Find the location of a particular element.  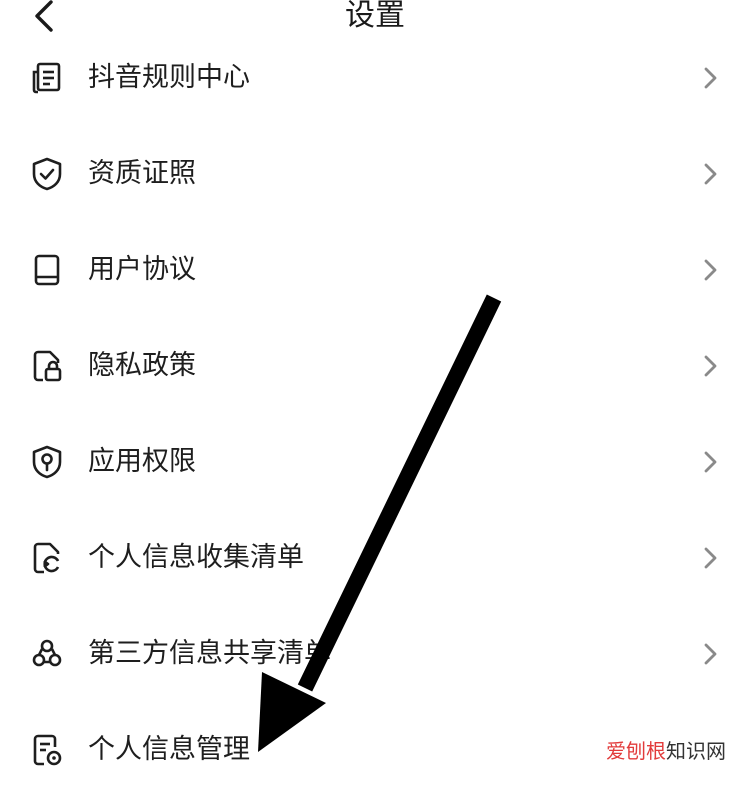

settings-item-label: 抖音规则中心 is located at coordinates (169, 77).